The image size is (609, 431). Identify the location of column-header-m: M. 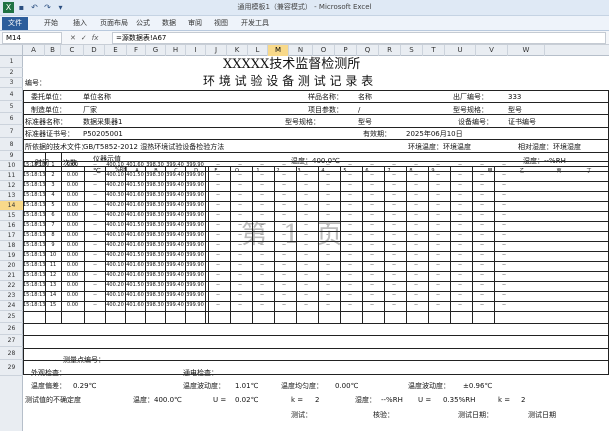
(278, 50).